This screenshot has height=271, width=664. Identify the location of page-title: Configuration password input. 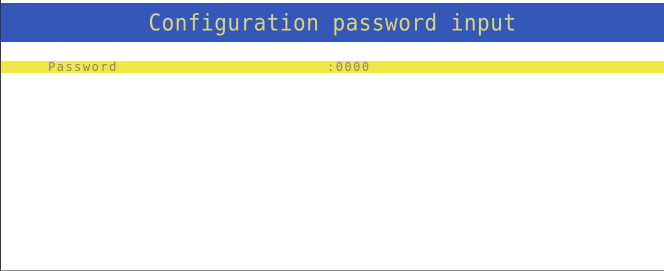
(332, 22).